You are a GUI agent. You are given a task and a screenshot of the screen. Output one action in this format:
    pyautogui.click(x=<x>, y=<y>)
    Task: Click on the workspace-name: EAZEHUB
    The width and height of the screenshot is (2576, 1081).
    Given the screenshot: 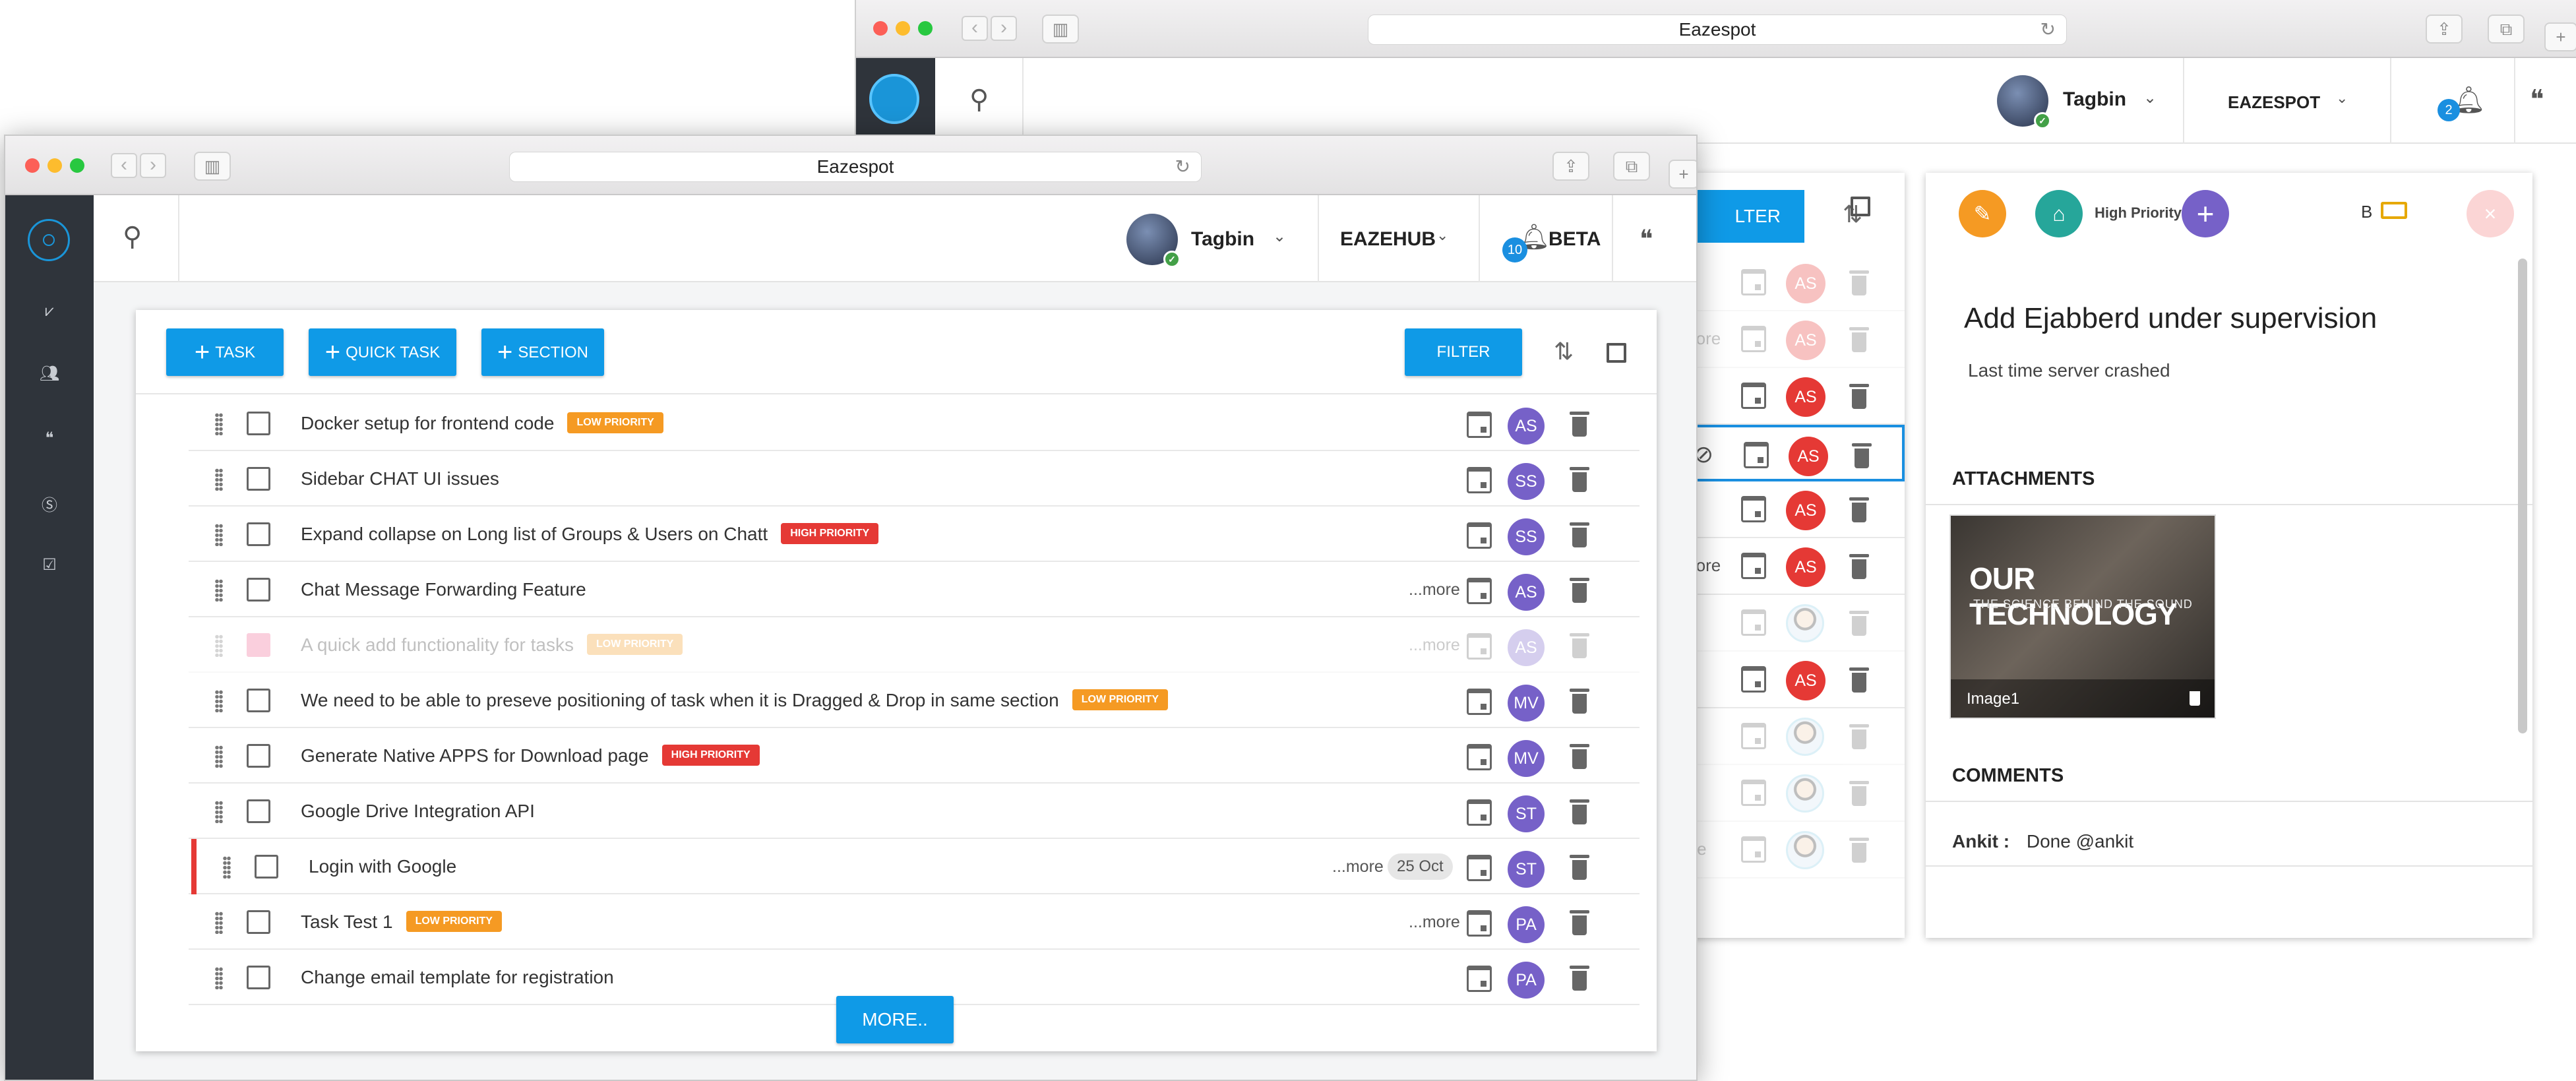 What is the action you would take?
    pyautogui.click(x=1388, y=239)
    